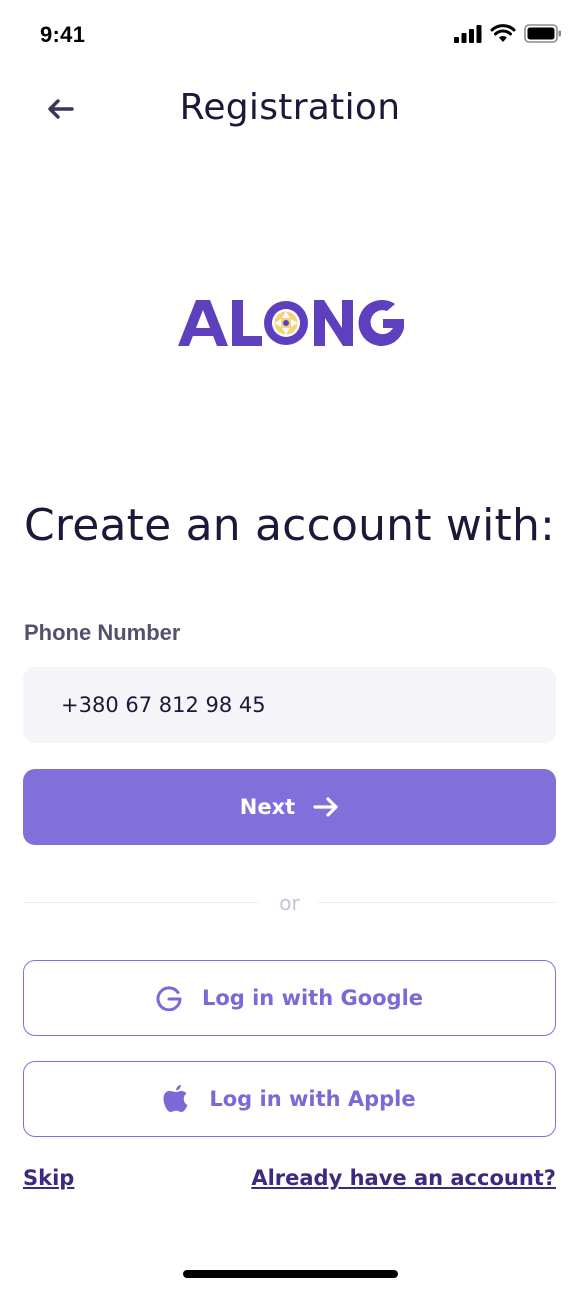 This screenshot has width=580, height=1291. What do you see at coordinates (437, 902) in the screenshot?
I see `divider-line-right` at bounding box center [437, 902].